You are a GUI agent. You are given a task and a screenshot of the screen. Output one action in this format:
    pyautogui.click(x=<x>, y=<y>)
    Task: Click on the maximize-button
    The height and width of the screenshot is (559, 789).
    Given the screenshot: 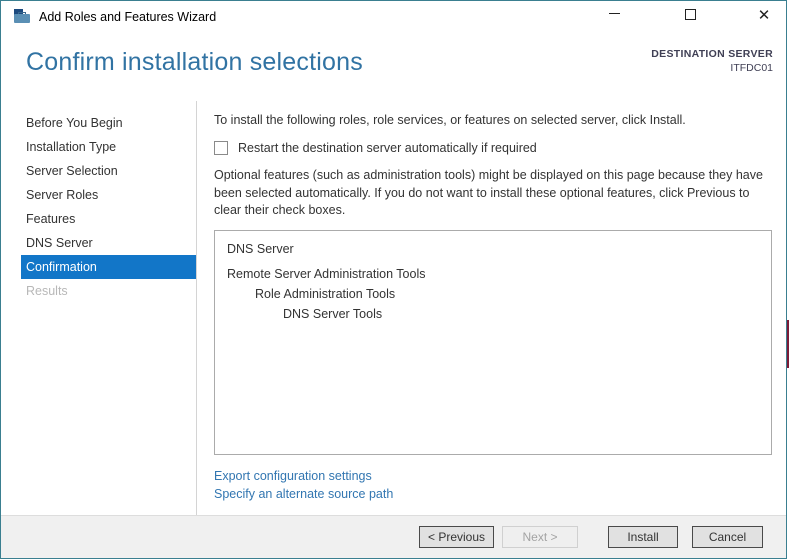 What is the action you would take?
    pyautogui.click(x=690, y=16)
    